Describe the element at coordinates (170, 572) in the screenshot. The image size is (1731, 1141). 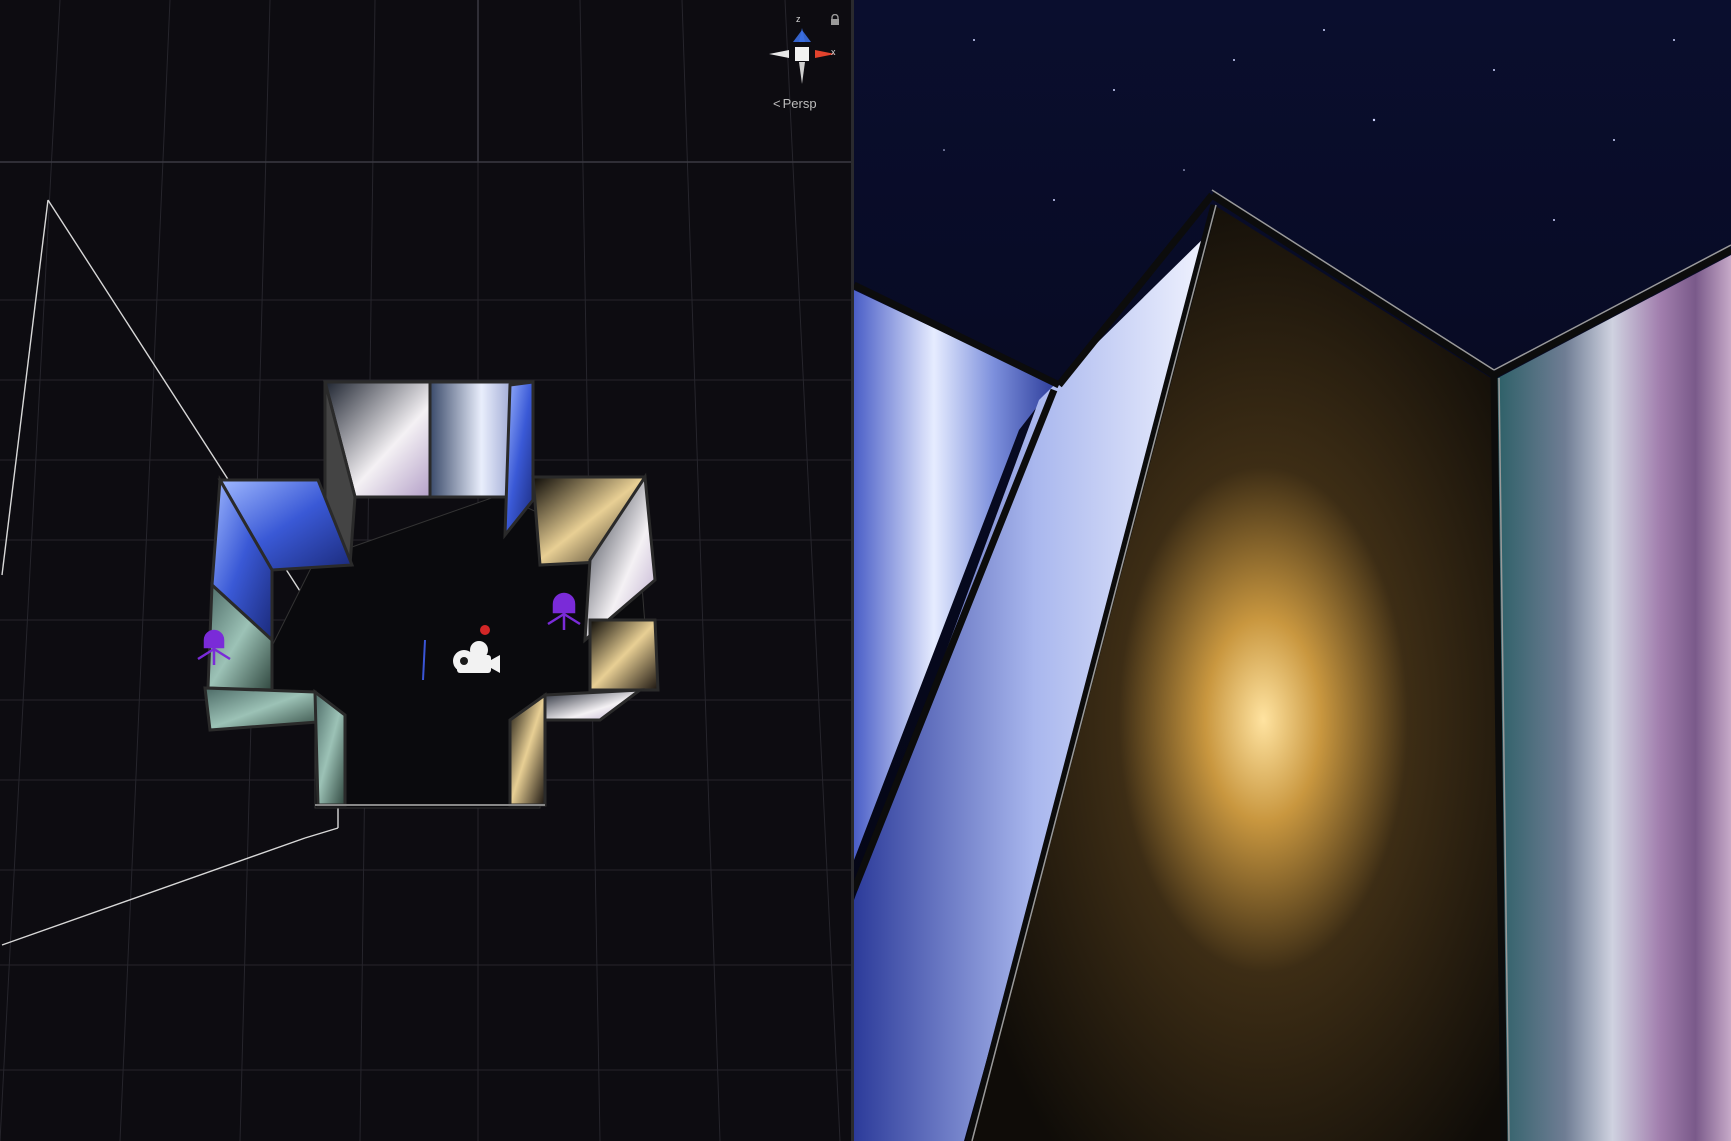
I see `camera-frustum` at that location.